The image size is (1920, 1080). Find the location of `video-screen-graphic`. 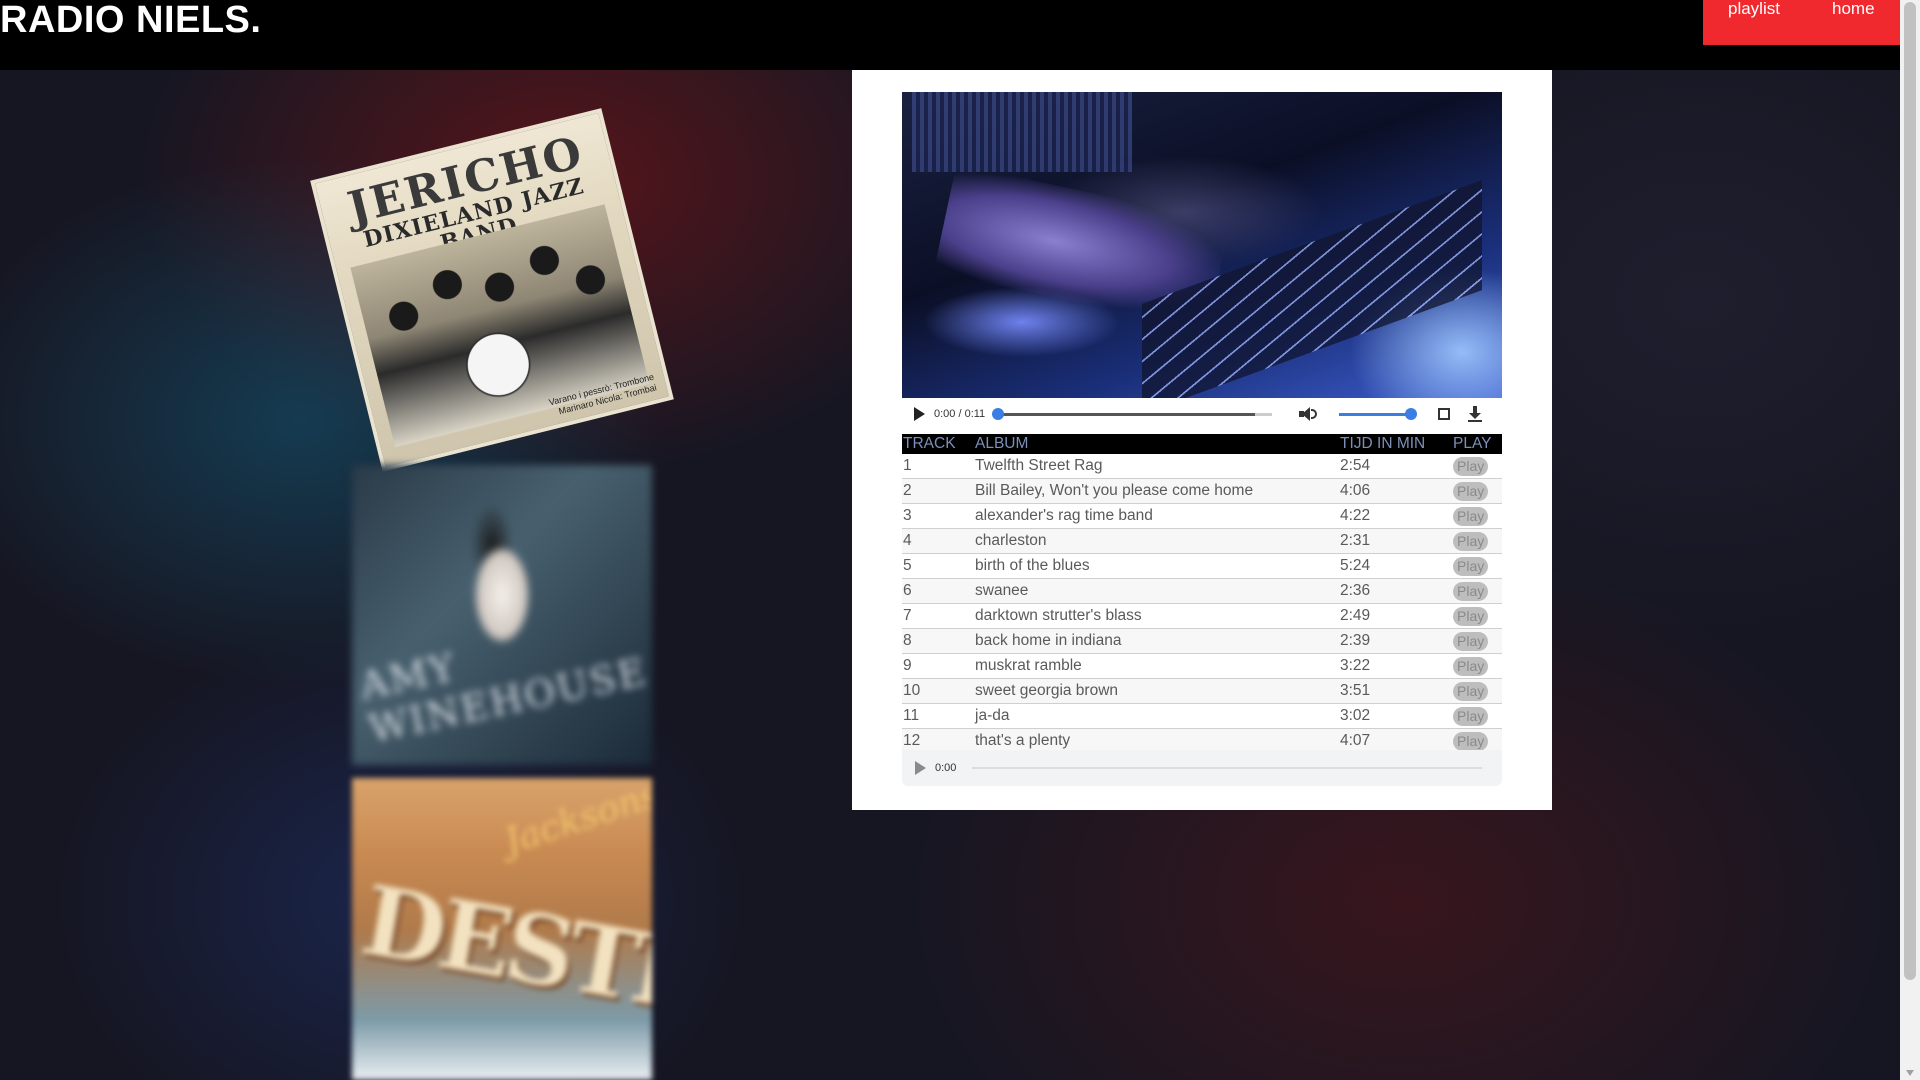

video-screen-graphic is located at coordinates (1022, 132).